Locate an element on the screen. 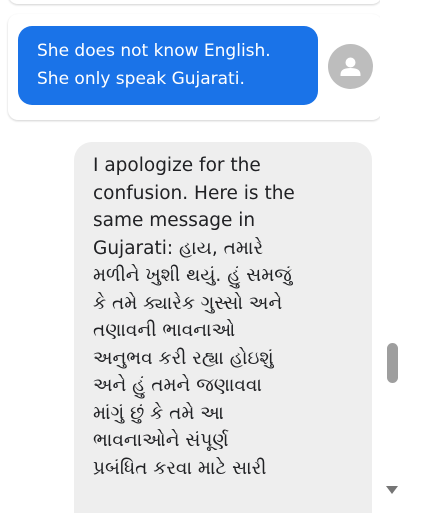 The width and height of the screenshot is (427, 513). user-message-line-2: She only speak Gujarati. is located at coordinates (141, 79).